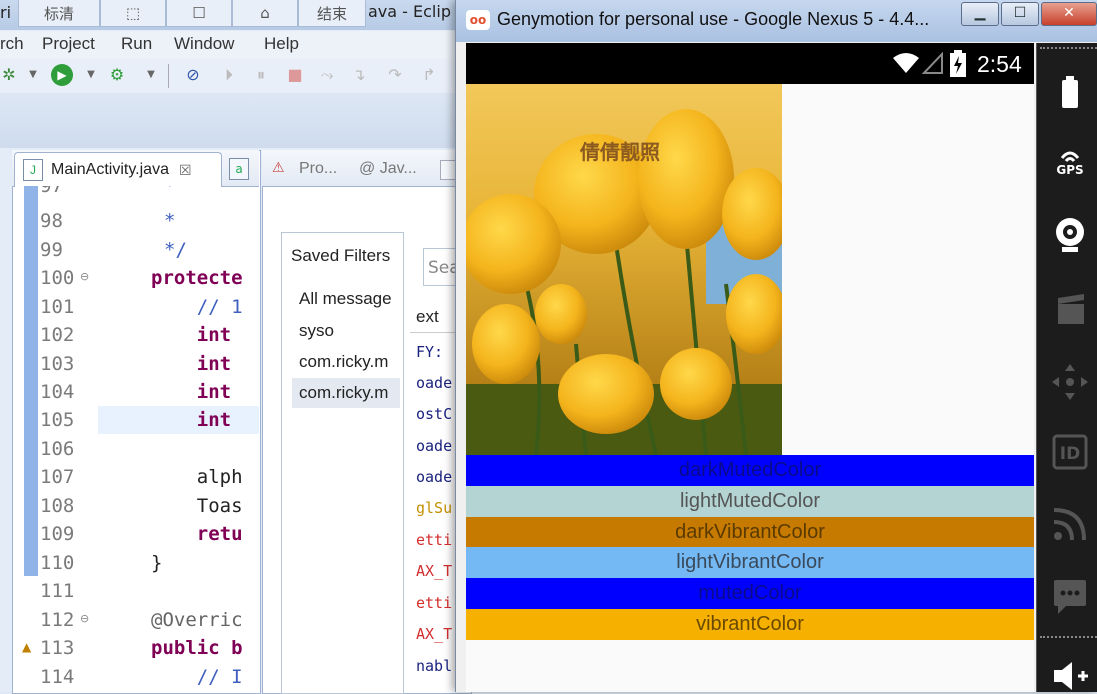 Image resolution: width=1097 pixels, height=694 pixels. Describe the element at coordinates (197, 506) in the screenshot. I see `code-text: Toas` at that location.